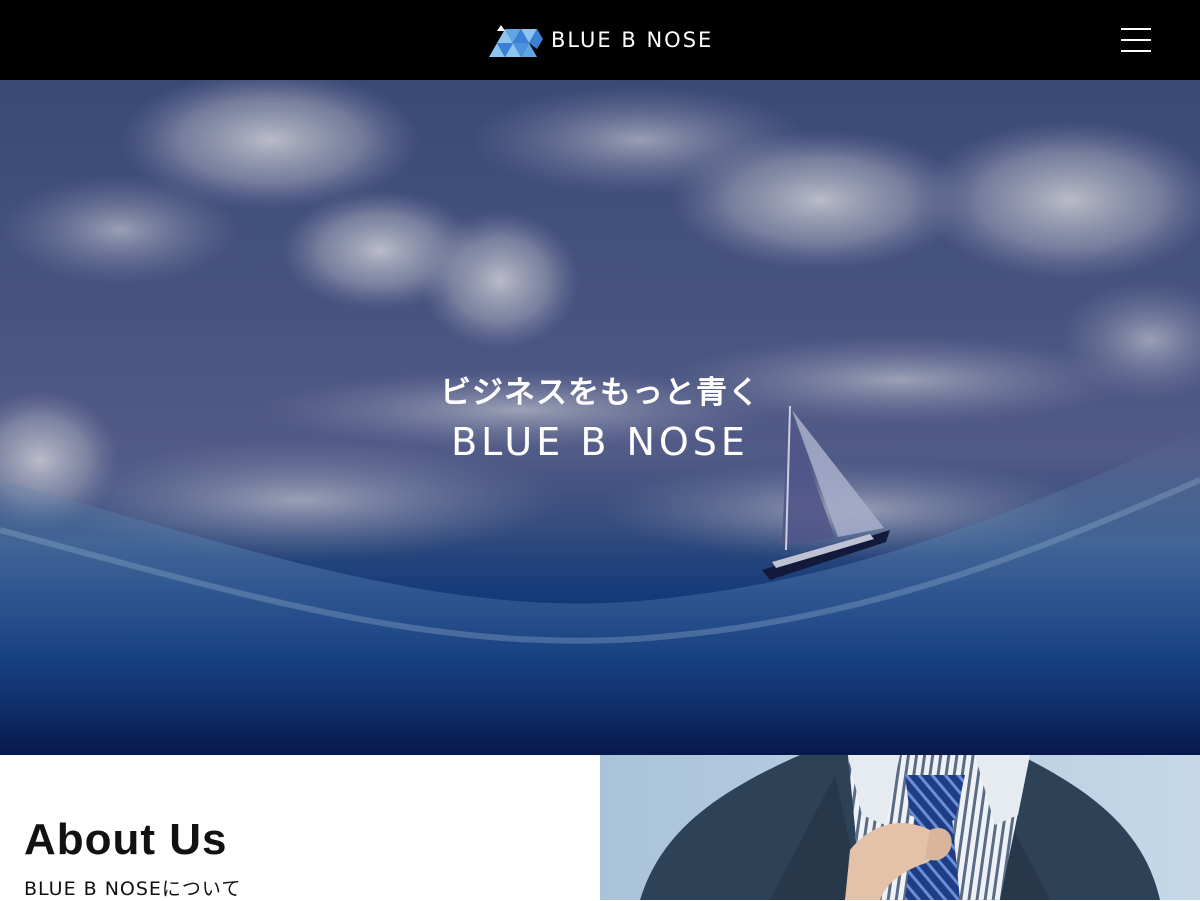  What do you see at coordinates (632, 40) in the screenshot?
I see `logo-text: BLUE B NOSE` at bounding box center [632, 40].